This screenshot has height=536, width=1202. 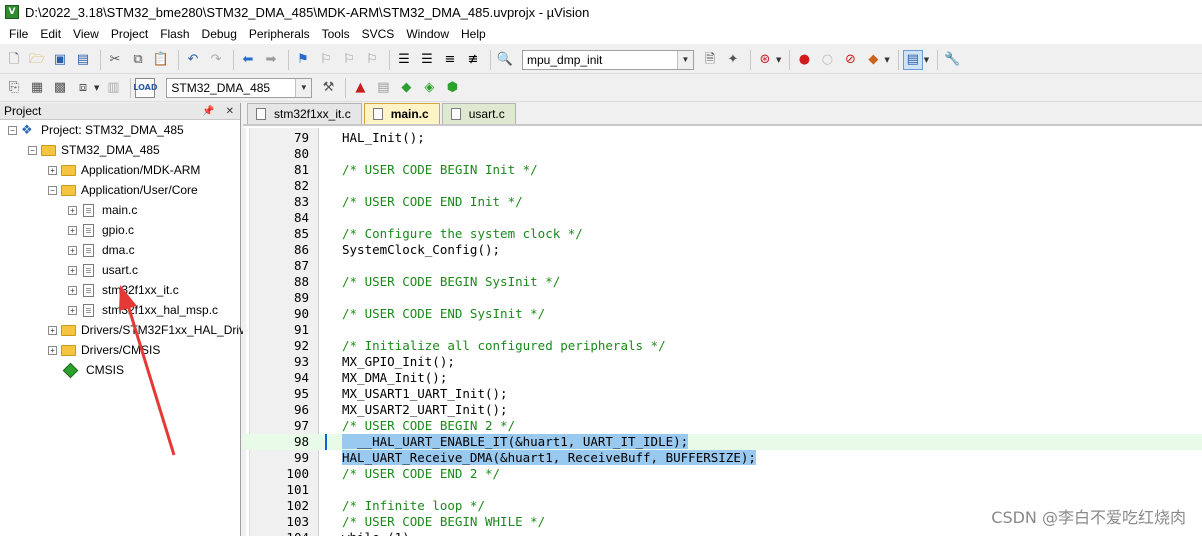 I want to click on menu-peripherals: Peripherals, so click(x=279, y=34).